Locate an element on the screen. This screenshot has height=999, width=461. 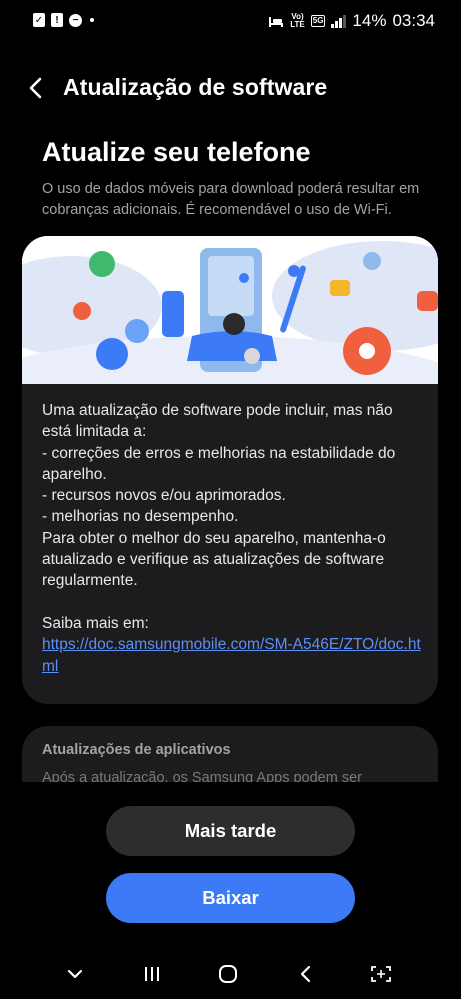
app-updates-title: Atualizações de aplicativos is located at coordinates (136, 750).